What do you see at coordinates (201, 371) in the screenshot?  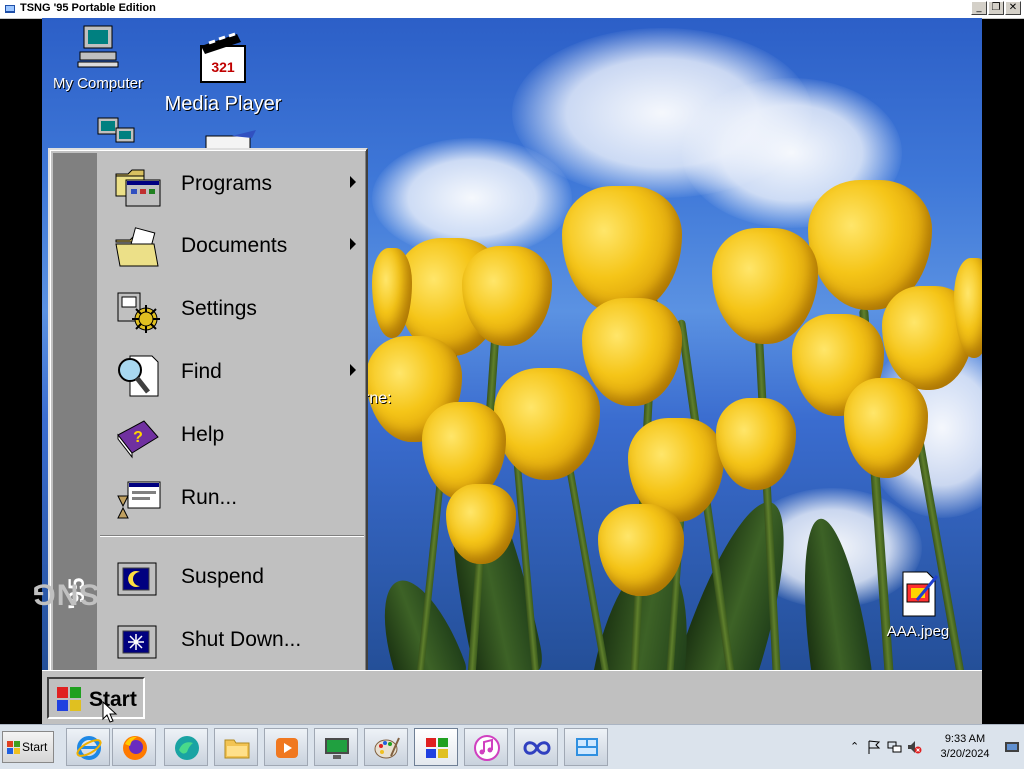 I see `menu-item-label: Find` at bounding box center [201, 371].